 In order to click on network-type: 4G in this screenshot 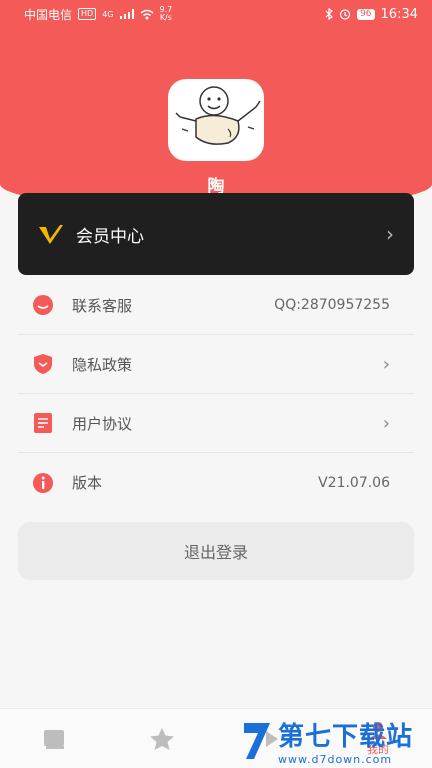, I will do `click(108, 14)`.